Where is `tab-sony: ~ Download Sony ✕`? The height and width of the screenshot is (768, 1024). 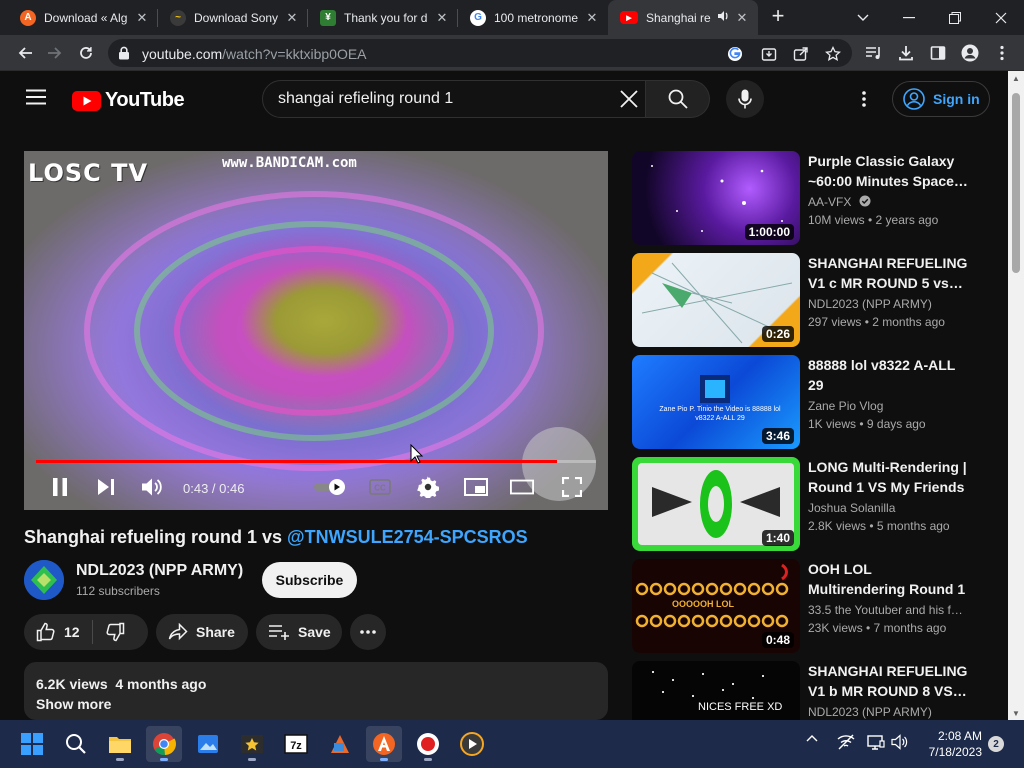
tab-sony: ~ Download Sony ✕ is located at coordinates (233, 17).